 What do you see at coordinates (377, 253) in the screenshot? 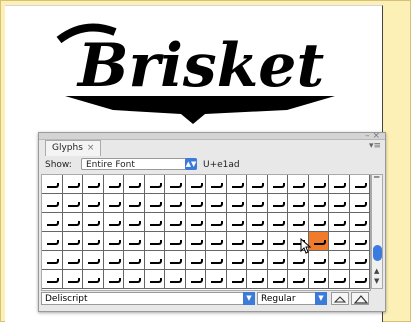
I see `scroll-thumb` at bounding box center [377, 253].